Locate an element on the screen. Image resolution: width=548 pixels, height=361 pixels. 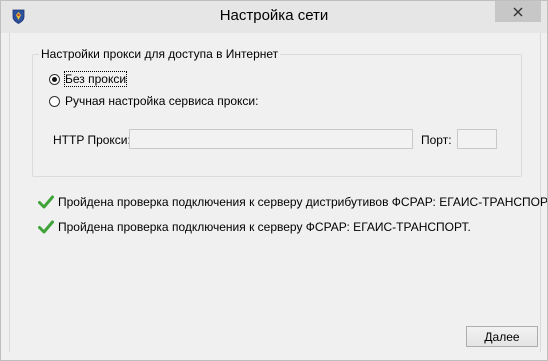
window-title: Настройка сети is located at coordinates (274, 15).